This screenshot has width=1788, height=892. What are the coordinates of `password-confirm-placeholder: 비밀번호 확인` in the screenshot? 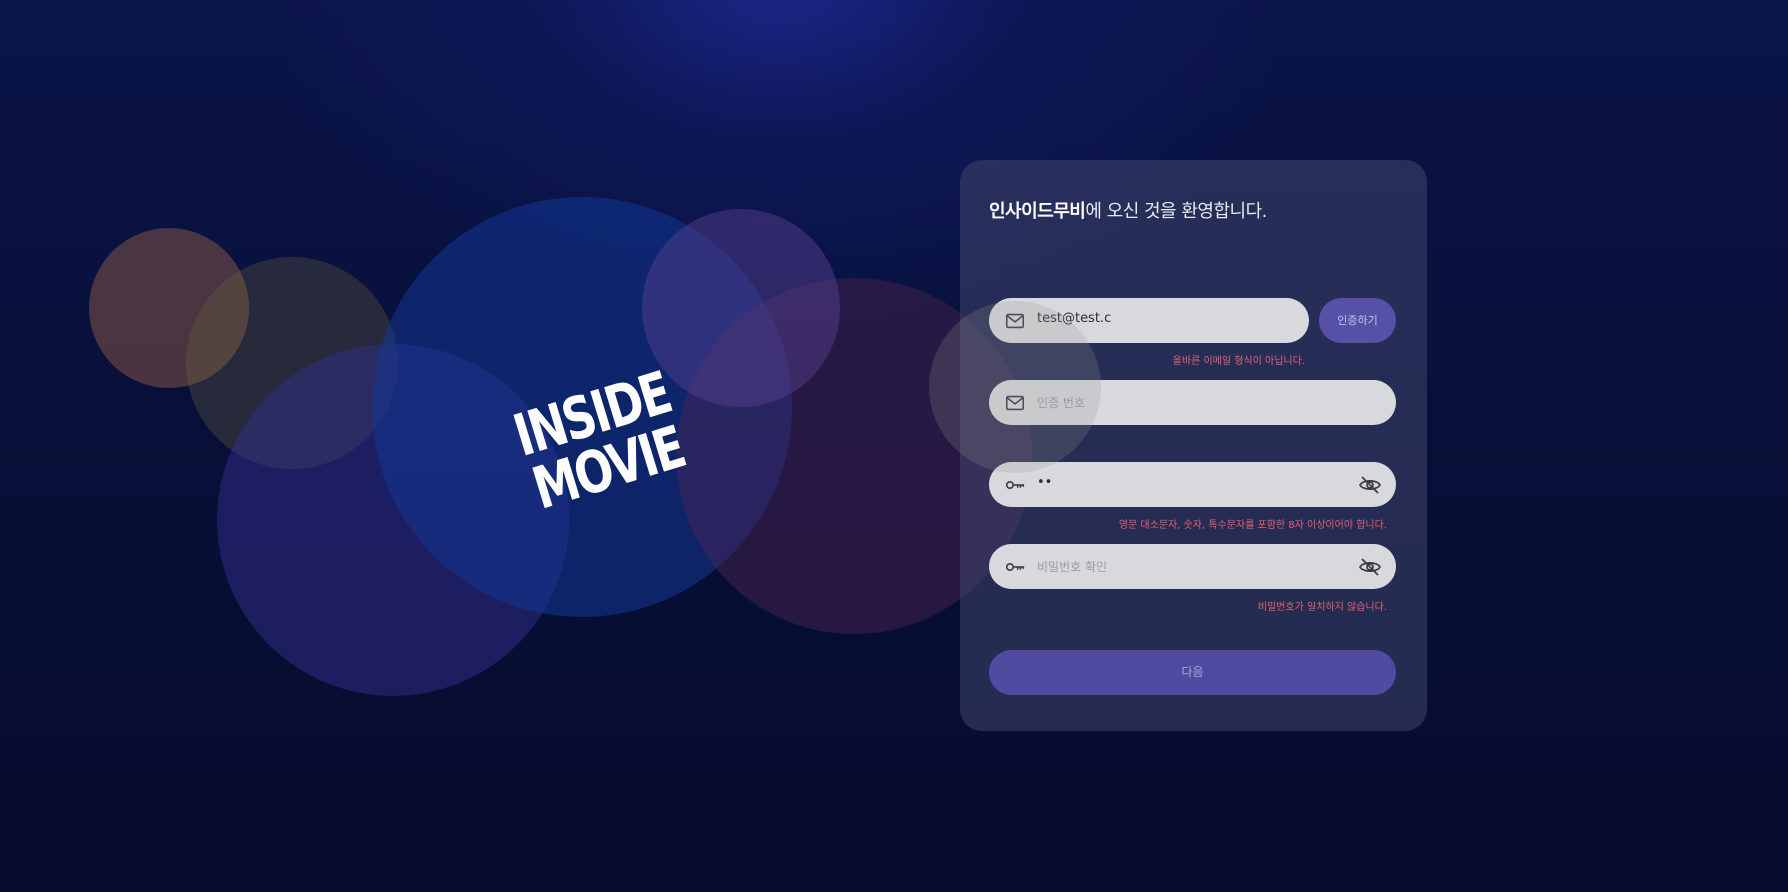 It's located at (1072, 567).